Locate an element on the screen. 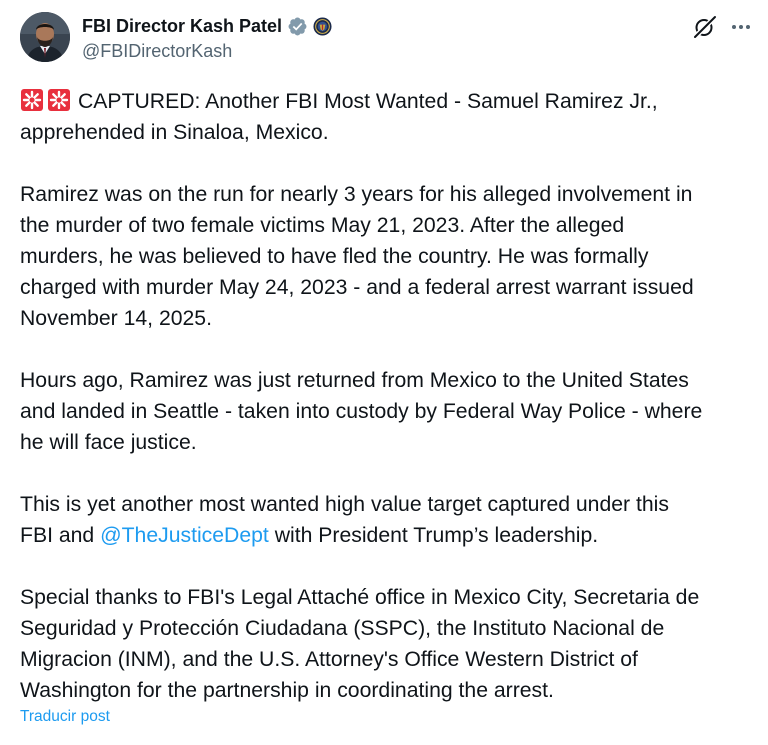 This screenshot has width=768, height=745. post-text-span: FBI and is located at coordinates (60, 535).